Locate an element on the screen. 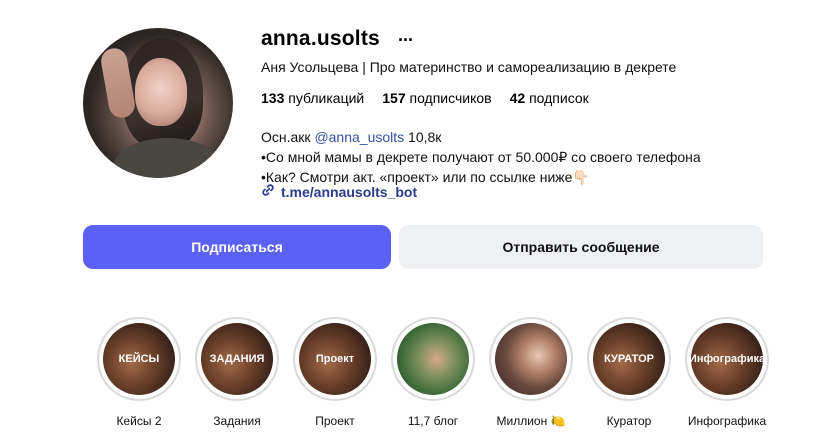  follow-button: Подписаться is located at coordinates (237, 247).